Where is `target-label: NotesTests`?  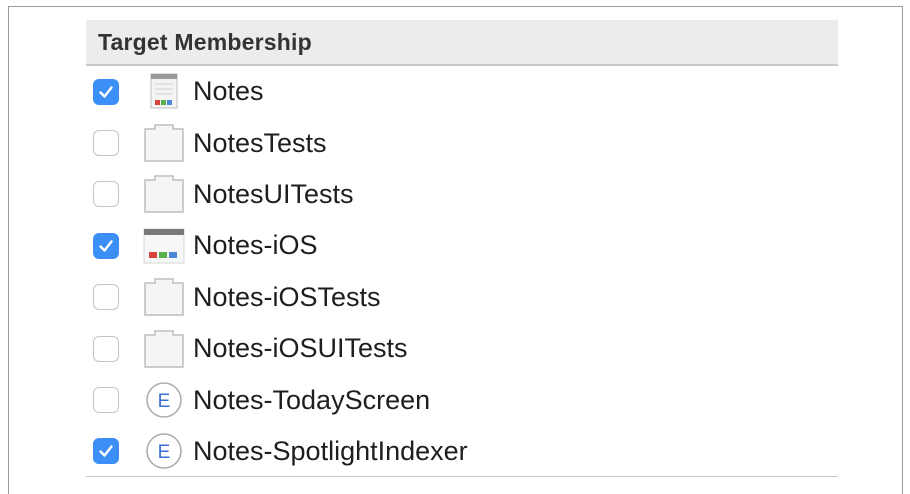 target-label: NotesTests is located at coordinates (260, 142).